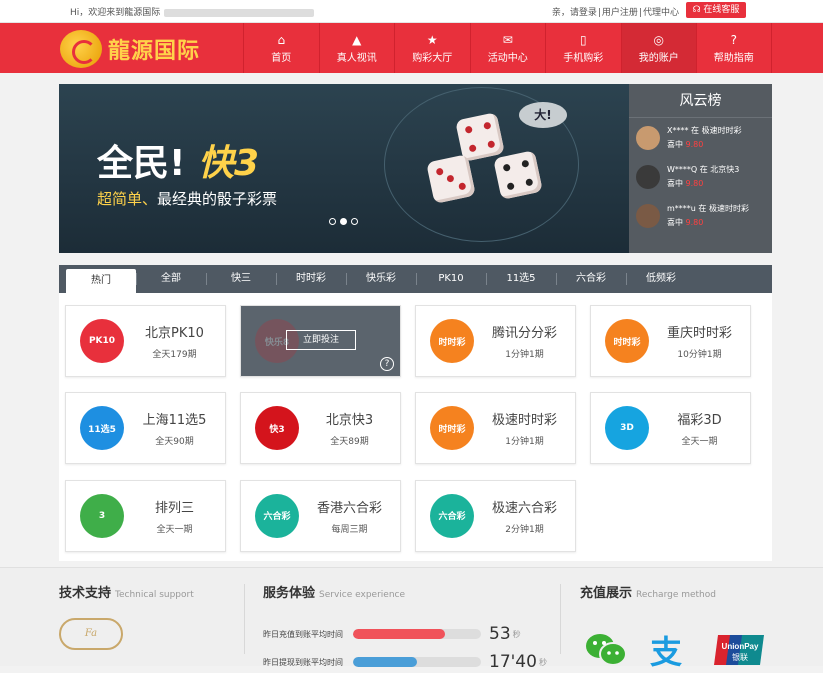  I want to click on svg-text: 银联, so click(740, 657).